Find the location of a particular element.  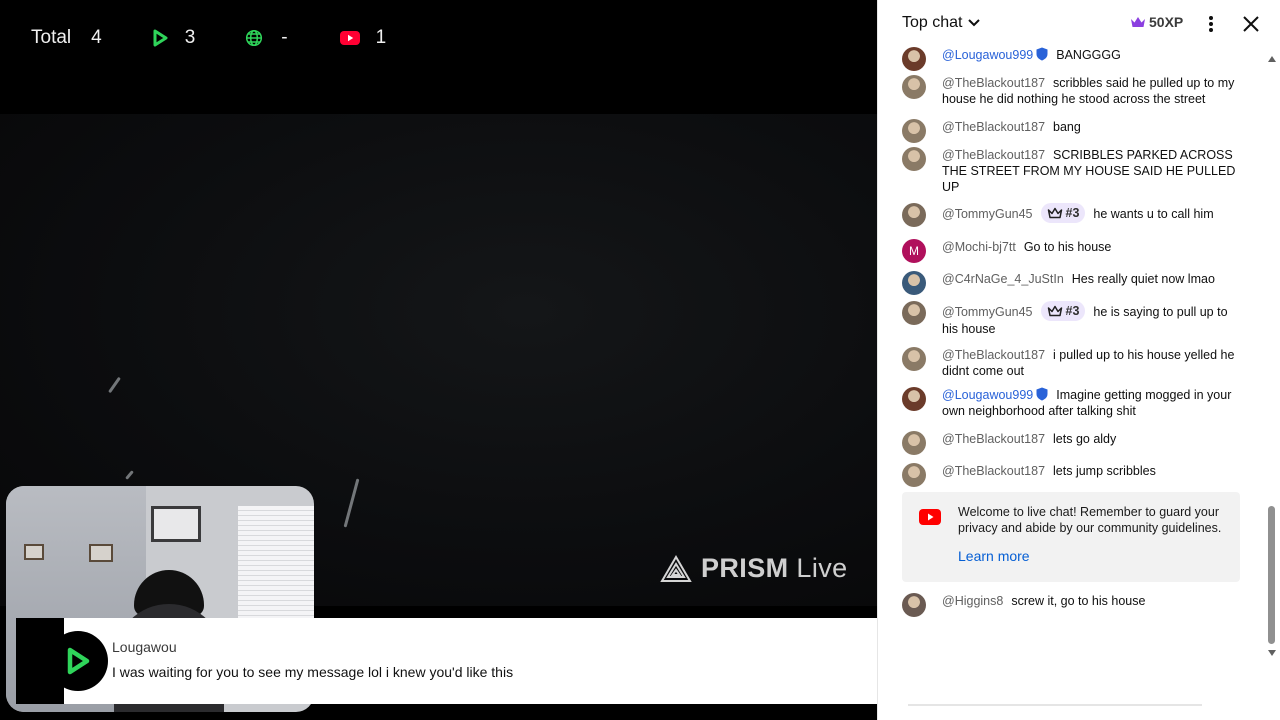

badge-label: #3 is located at coordinates (1072, 213).